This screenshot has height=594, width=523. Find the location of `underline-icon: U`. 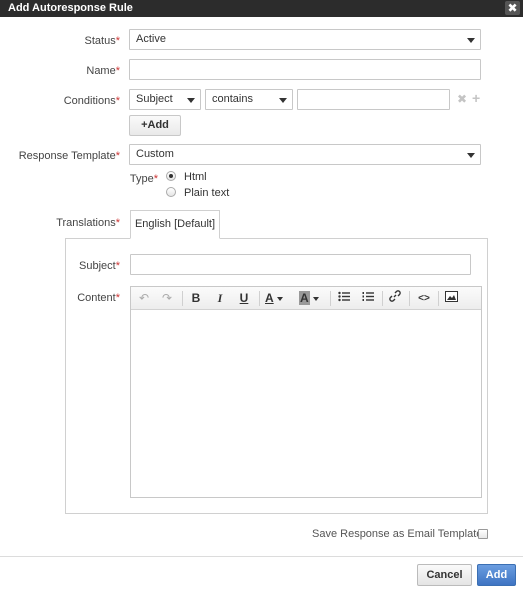

underline-icon: U is located at coordinates (244, 298).